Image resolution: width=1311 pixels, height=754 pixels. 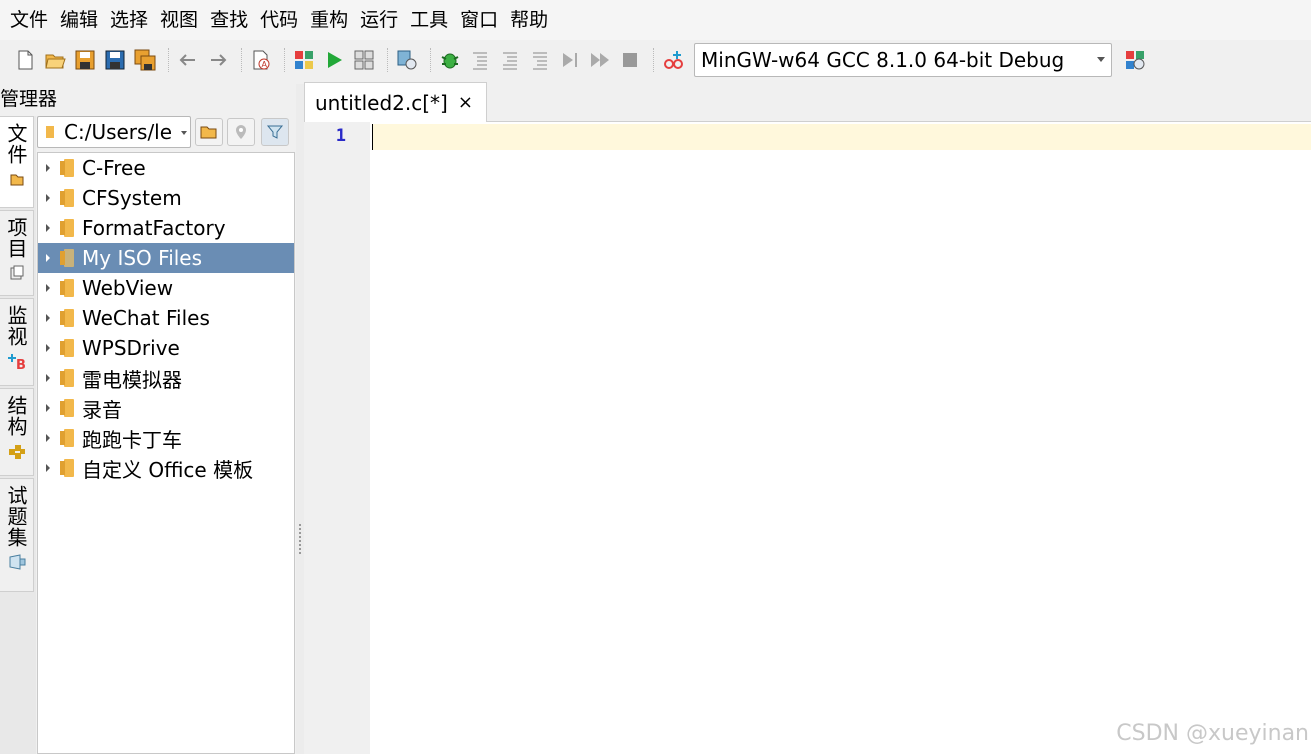 What do you see at coordinates (450, 60) in the screenshot?
I see `debug-bug-icon` at bounding box center [450, 60].